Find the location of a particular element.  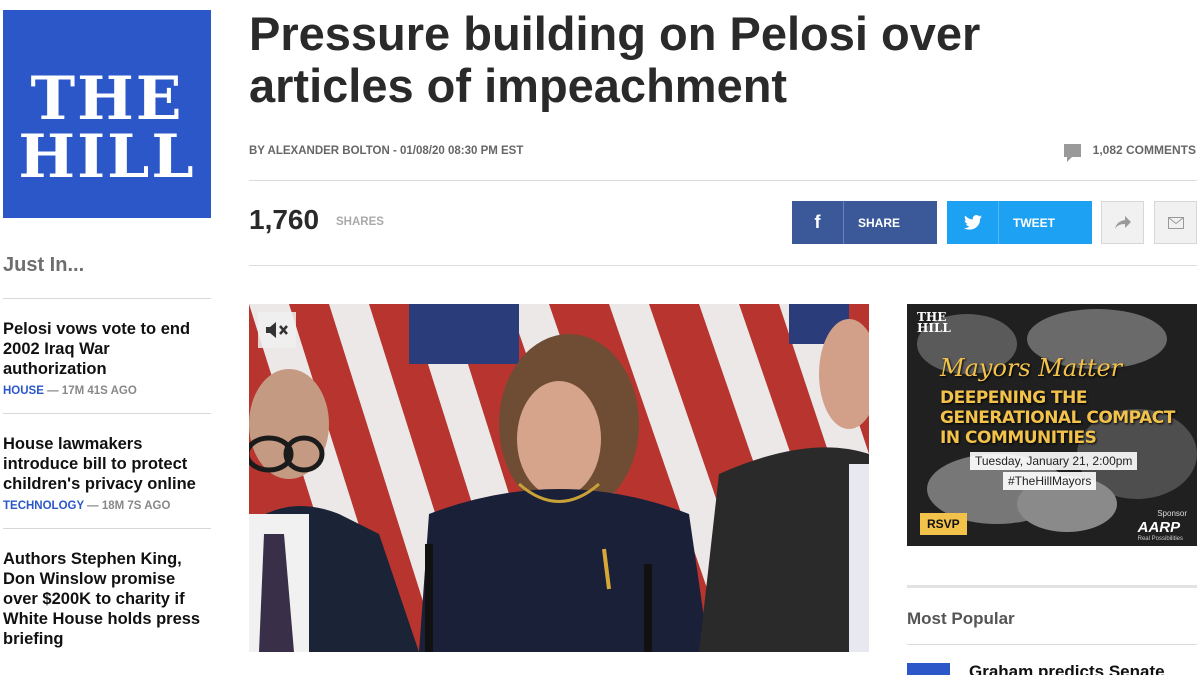

ad-sponsor-tagline: Real Possibilities is located at coordinates (1160, 539).